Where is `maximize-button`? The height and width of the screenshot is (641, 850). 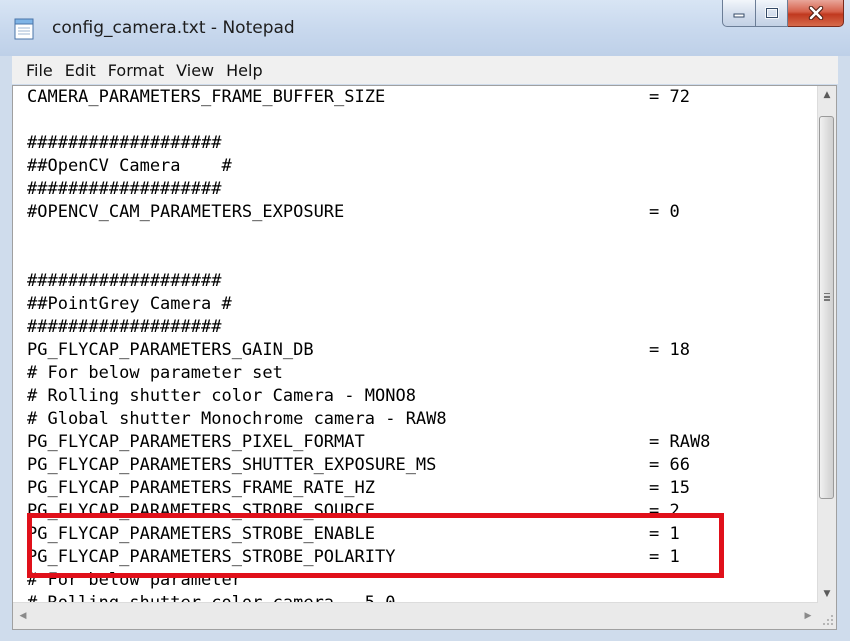
maximize-button is located at coordinates (772, 13).